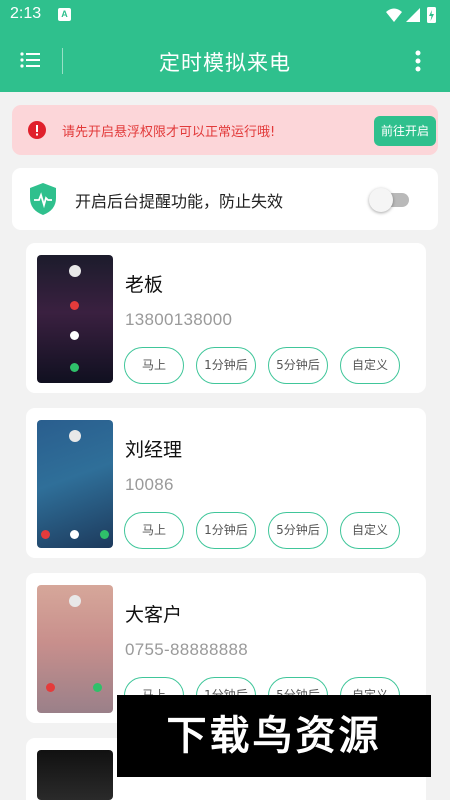 The width and height of the screenshot is (450, 800). I want to click on wifi-icon, so click(394, 15).